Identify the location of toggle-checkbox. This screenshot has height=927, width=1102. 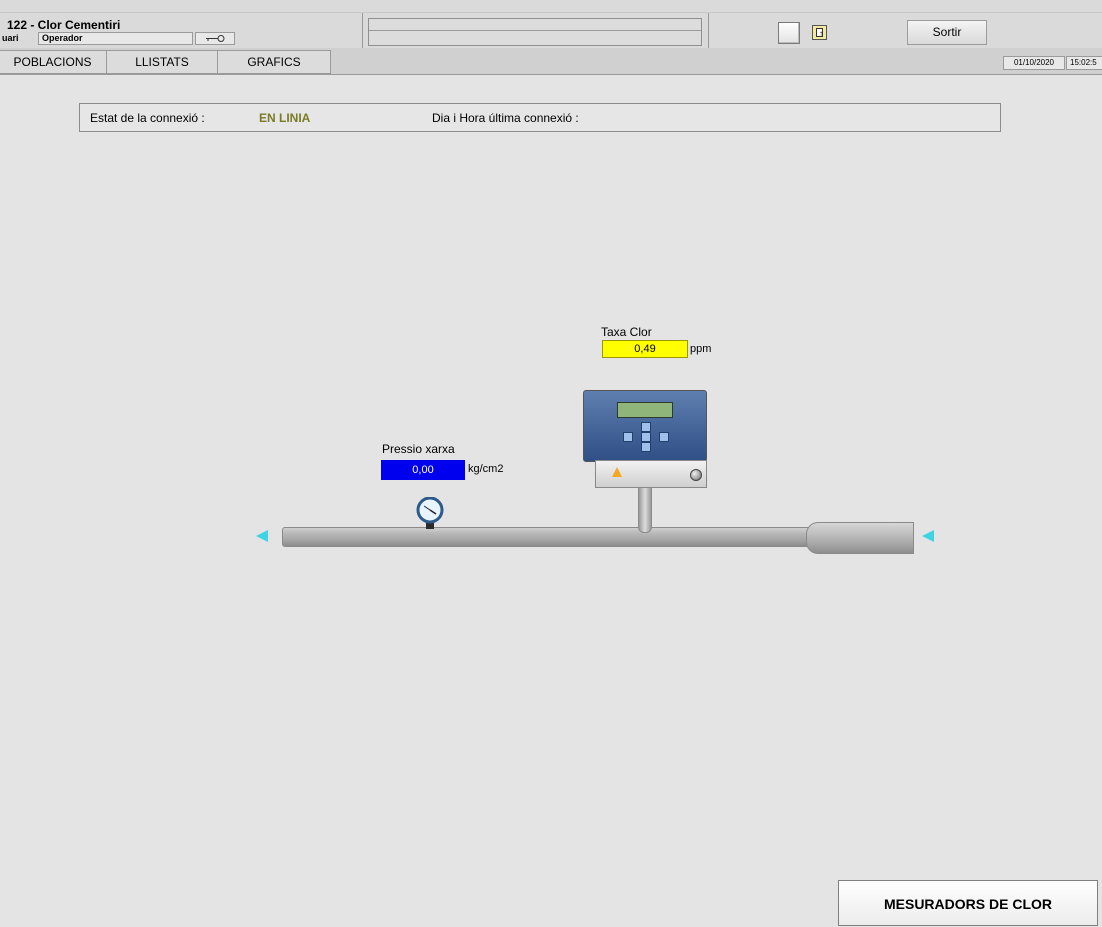
(789, 33).